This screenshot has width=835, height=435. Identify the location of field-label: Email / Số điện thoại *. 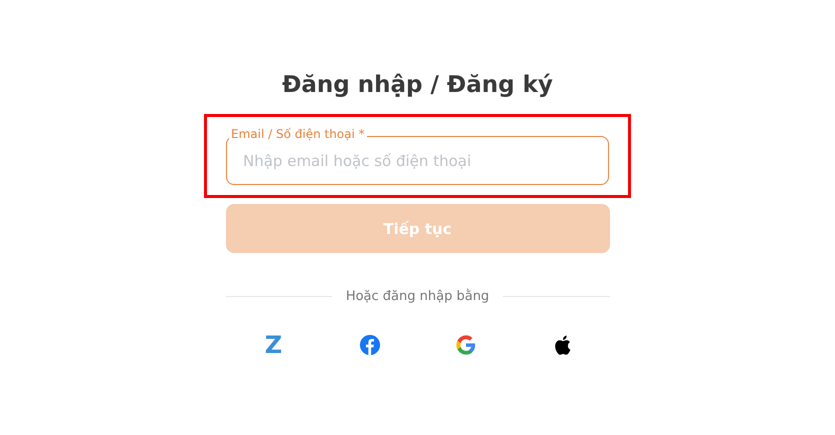
(298, 134).